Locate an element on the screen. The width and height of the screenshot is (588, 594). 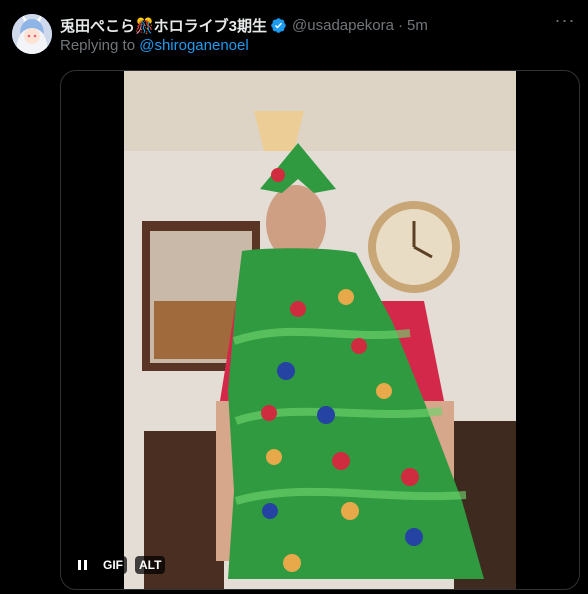
replying-to-prefix: Replying to is located at coordinates (100, 45).